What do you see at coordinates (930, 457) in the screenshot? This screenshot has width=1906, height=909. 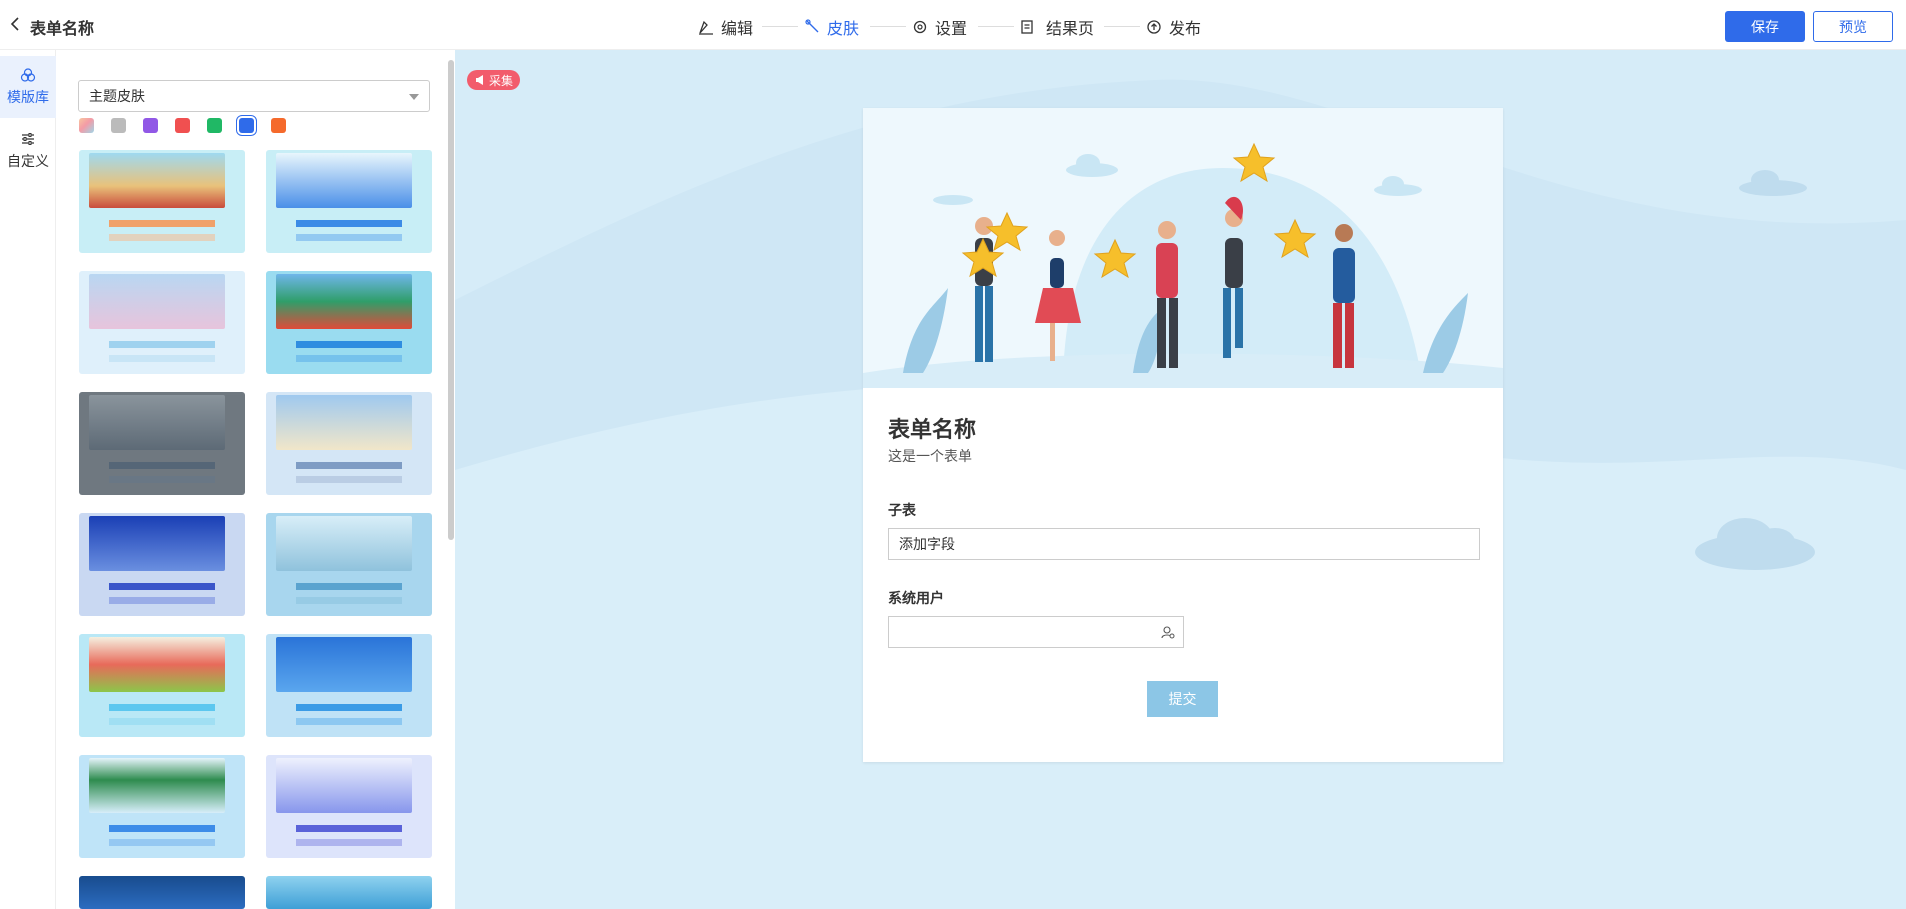 I see `form-description: 这是一个表单` at bounding box center [930, 457].